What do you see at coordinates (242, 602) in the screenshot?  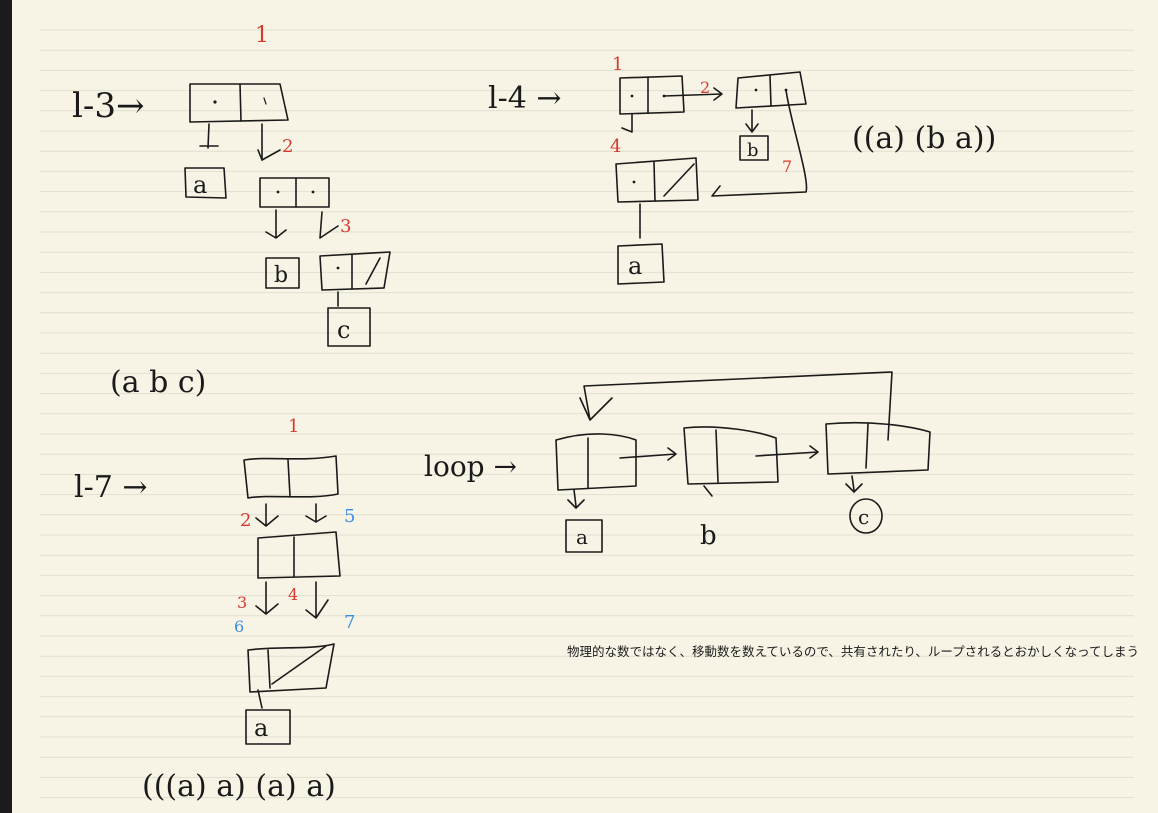 I see `l7-count-3: 3` at bounding box center [242, 602].